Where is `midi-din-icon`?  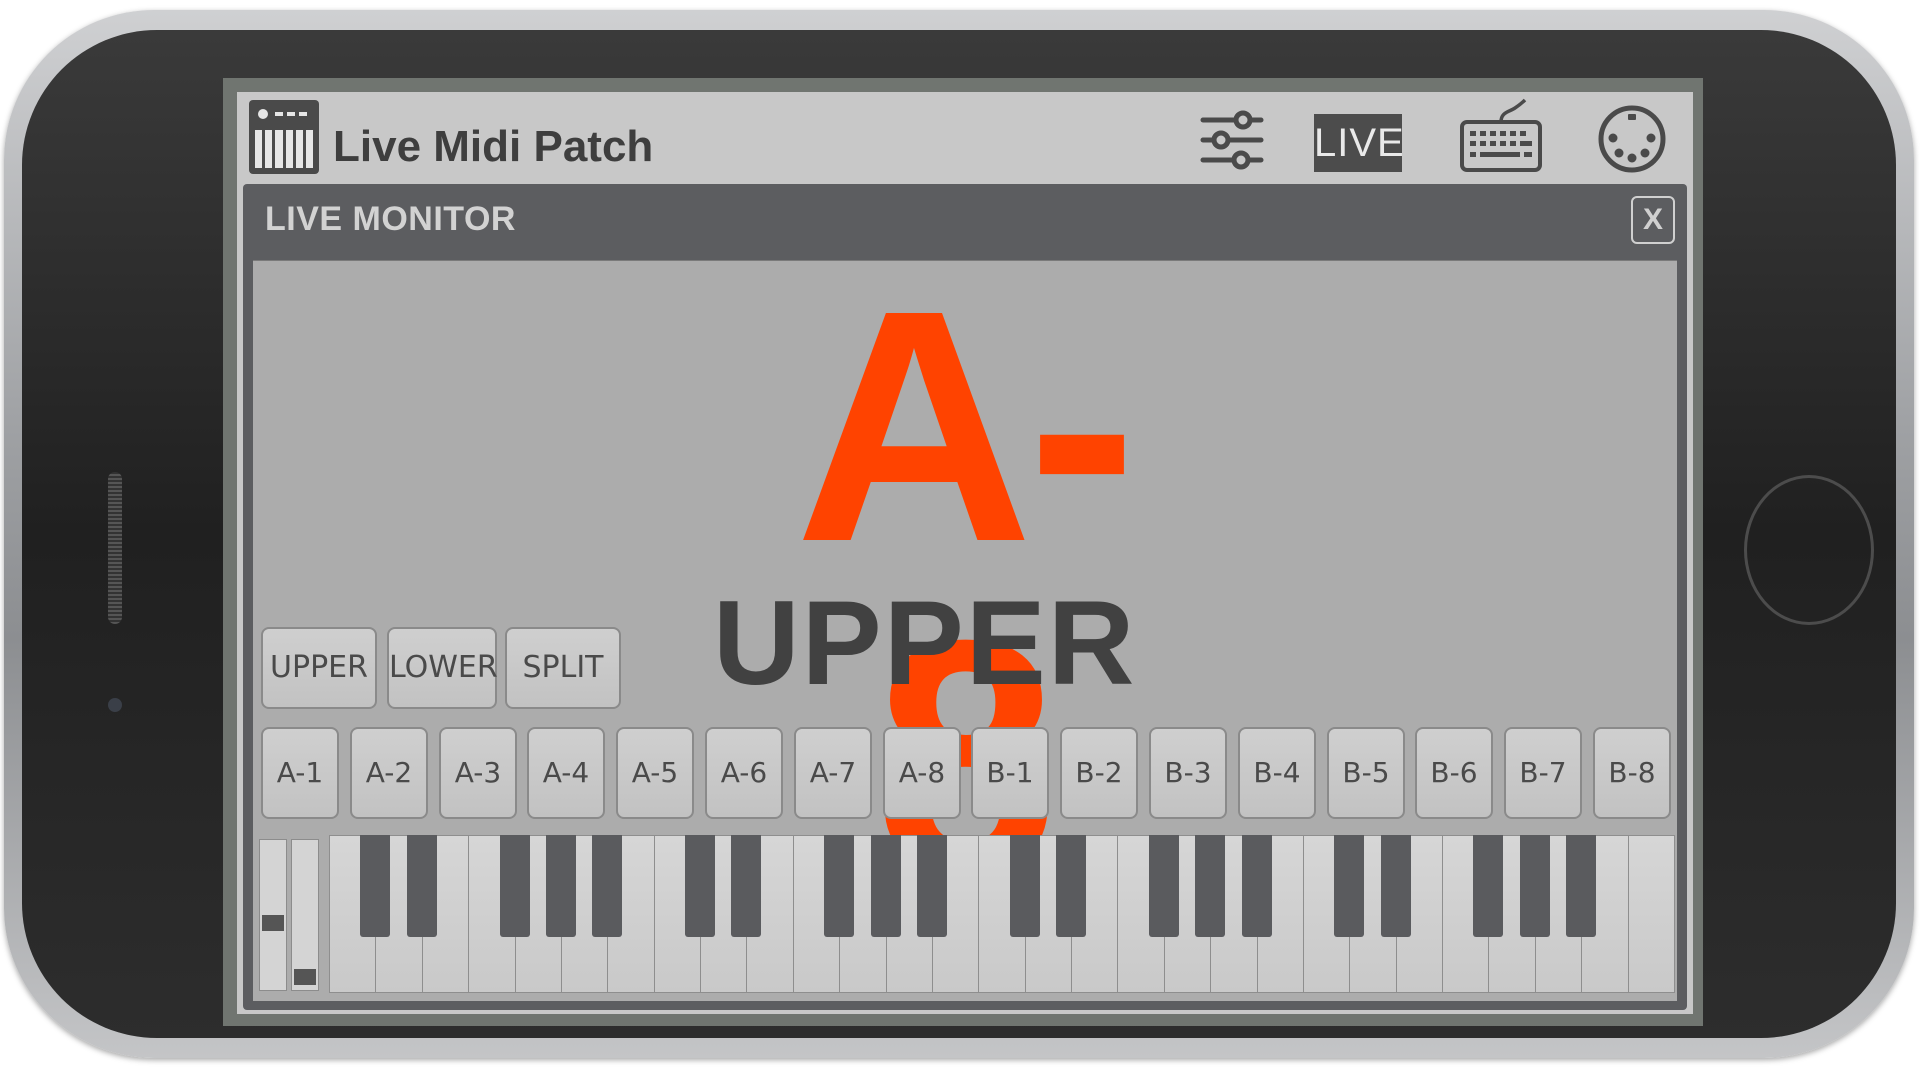 midi-din-icon is located at coordinates (1632, 139).